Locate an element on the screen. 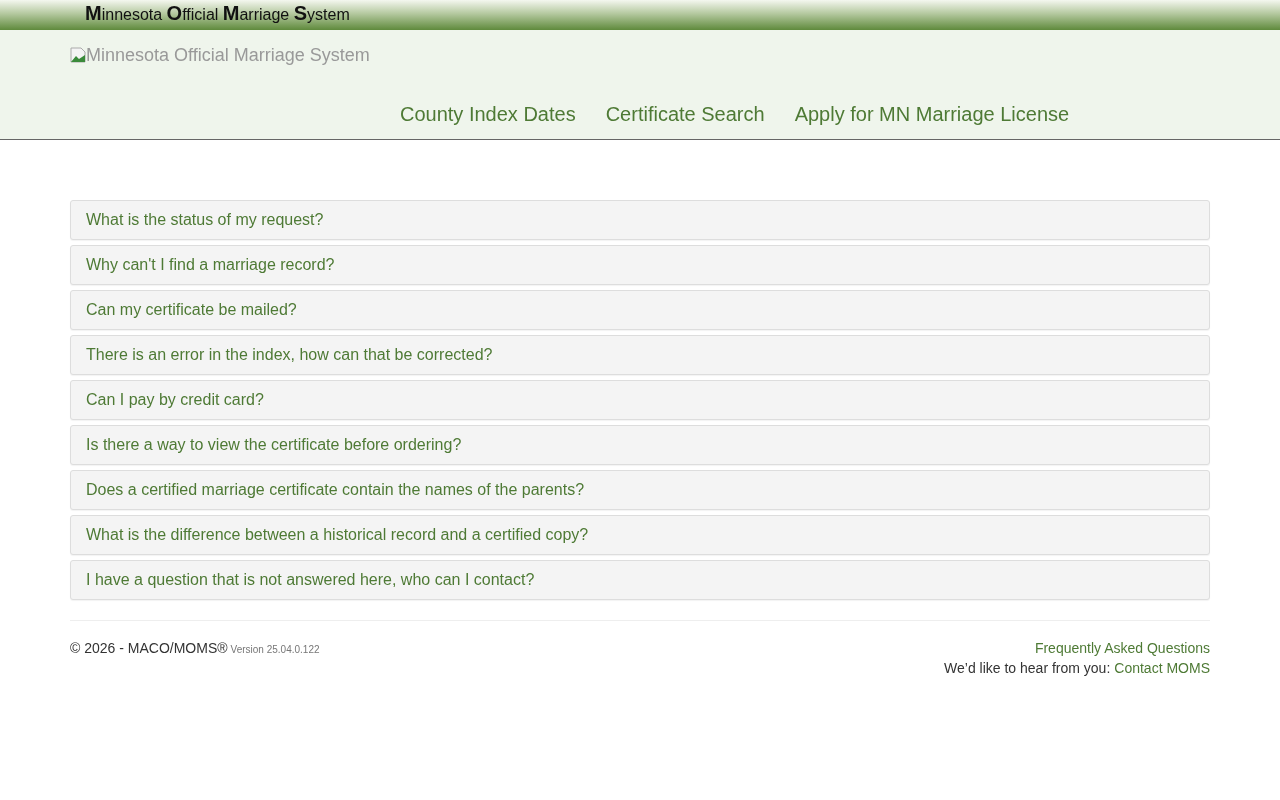  copyright-text: © 2026 - MACO/MOMS® is located at coordinates (149, 648).